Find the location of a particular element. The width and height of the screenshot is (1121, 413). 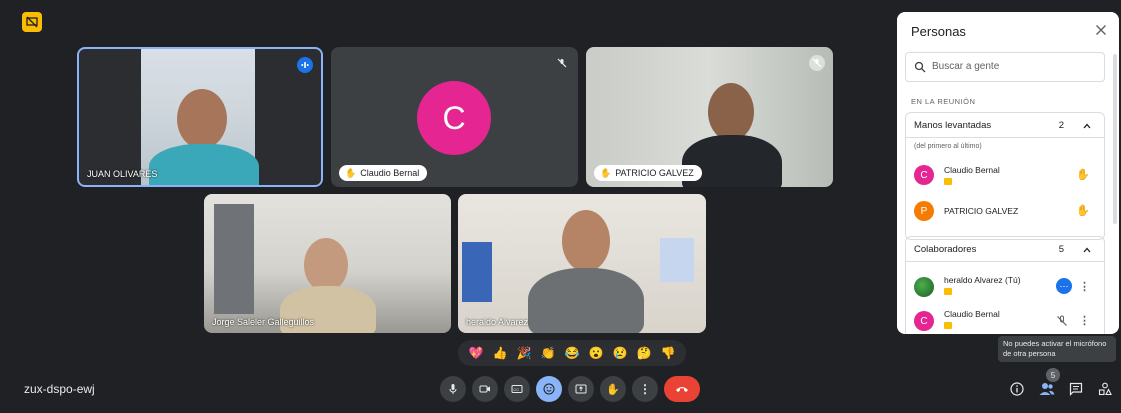

office-window is located at coordinates (234, 259).